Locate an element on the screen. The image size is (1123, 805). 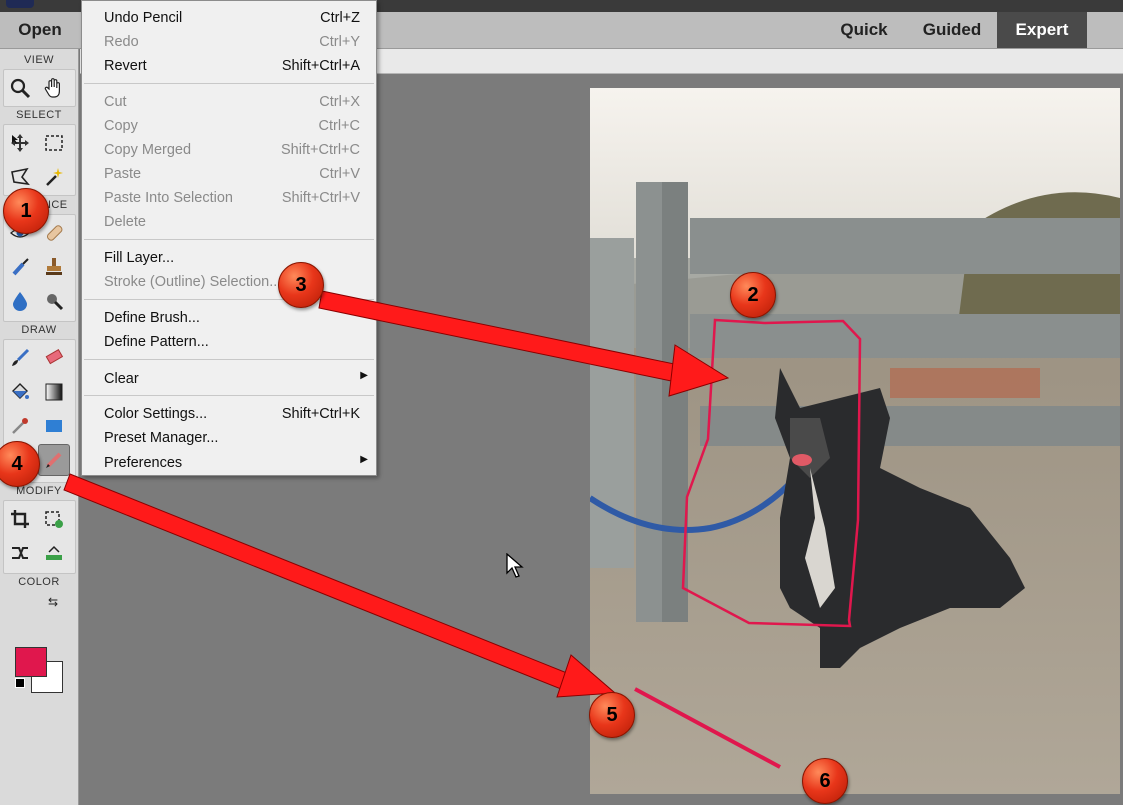
annotation-badge-1: 1 is located at coordinates (26, 211).